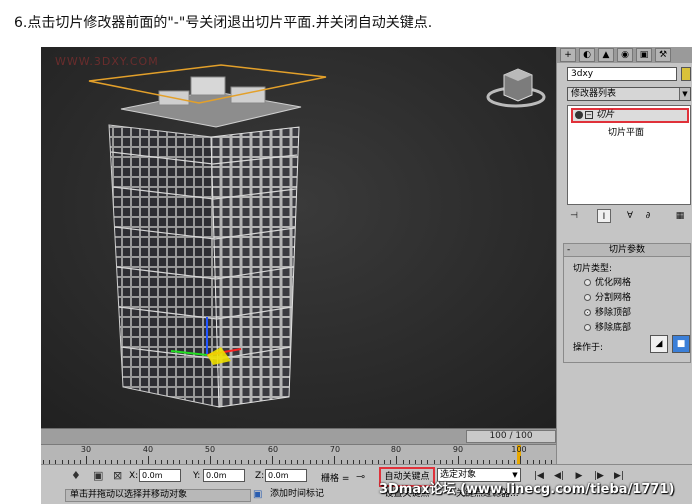 The height and width of the screenshot is (504, 692). I want to click on pin-icon: ♦, so click(76, 475).